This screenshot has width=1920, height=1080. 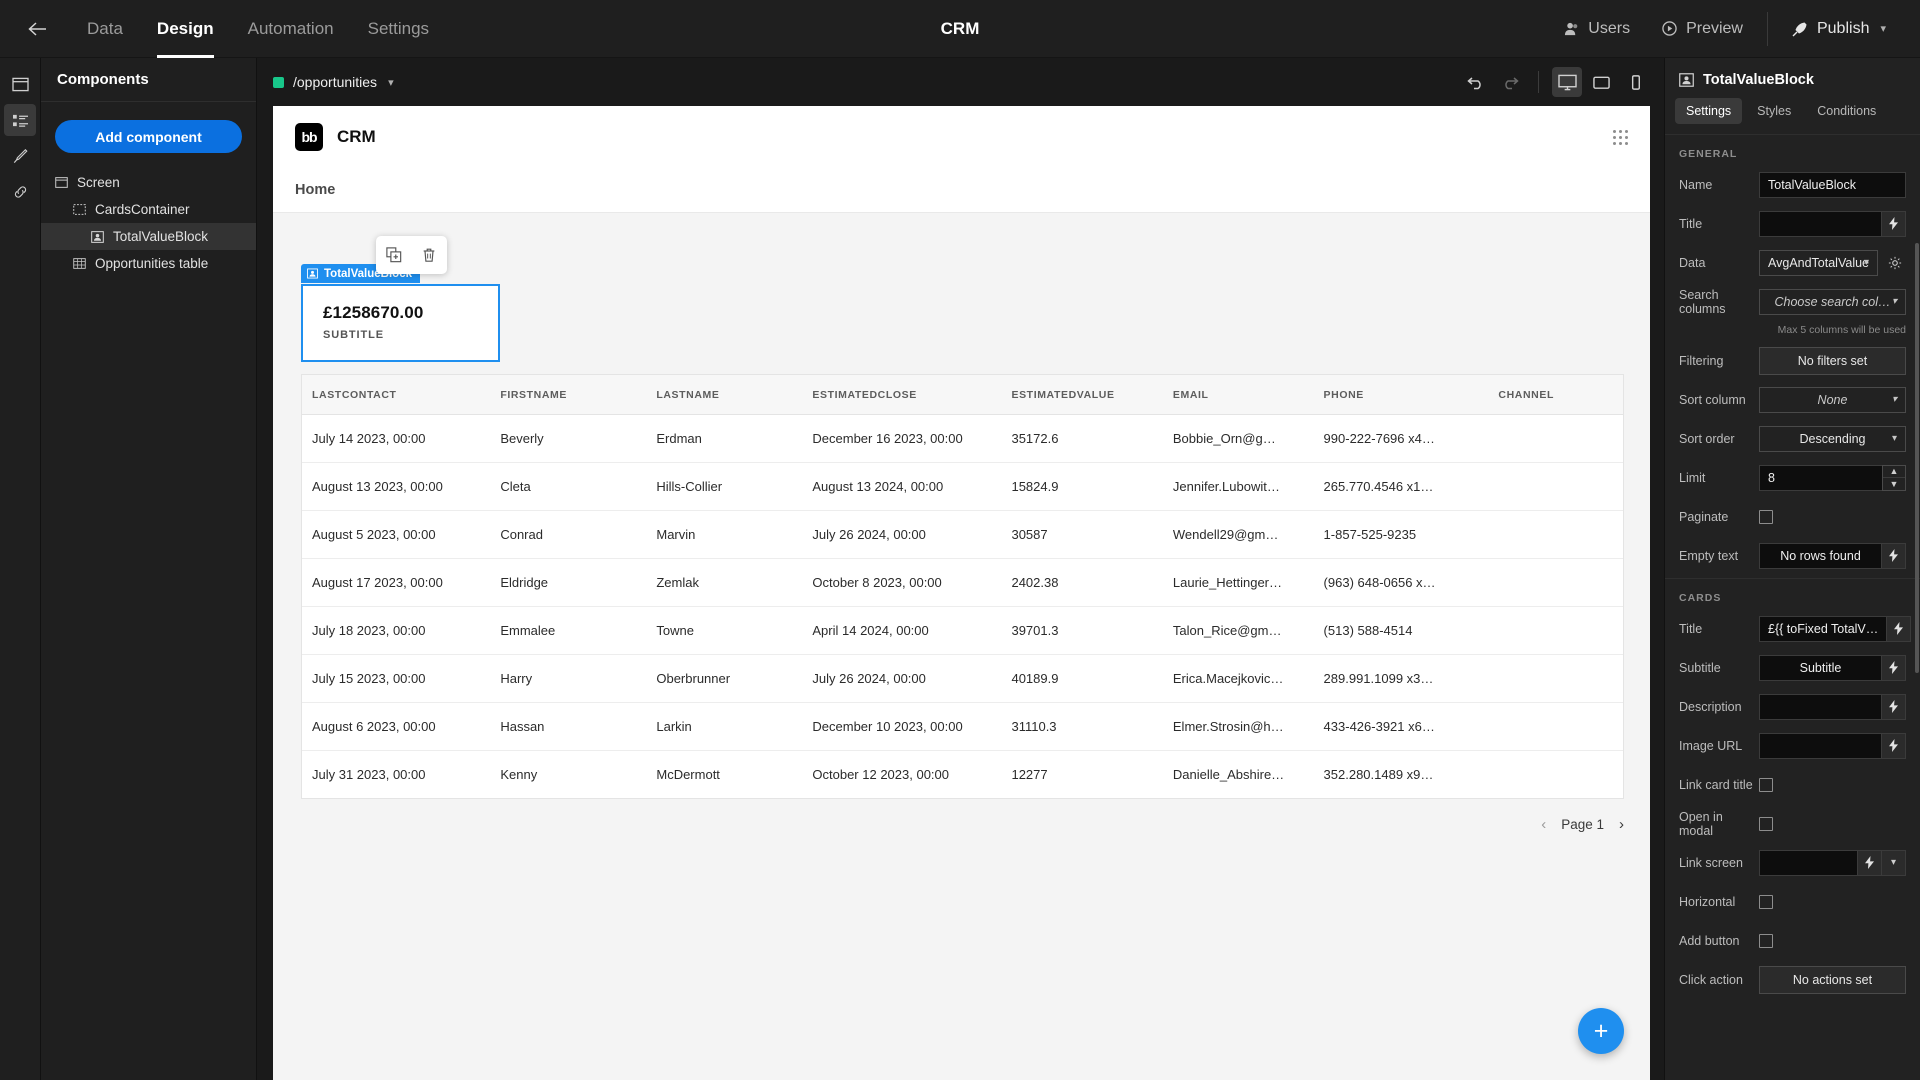 I want to click on col-email: EMAIL, so click(x=1238, y=395).